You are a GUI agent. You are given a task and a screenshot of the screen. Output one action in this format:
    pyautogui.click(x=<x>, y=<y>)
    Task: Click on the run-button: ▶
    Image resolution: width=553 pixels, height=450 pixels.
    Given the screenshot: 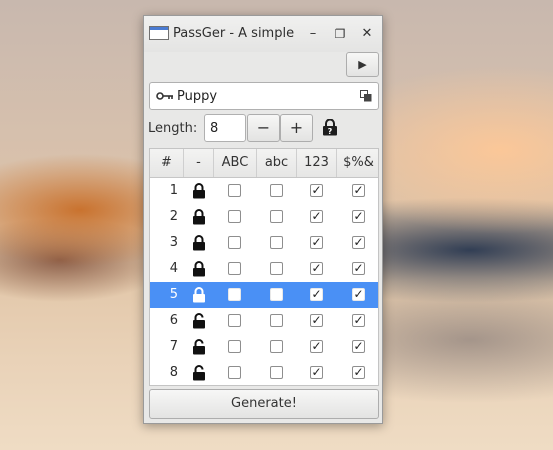 What is the action you would take?
    pyautogui.click(x=362, y=64)
    